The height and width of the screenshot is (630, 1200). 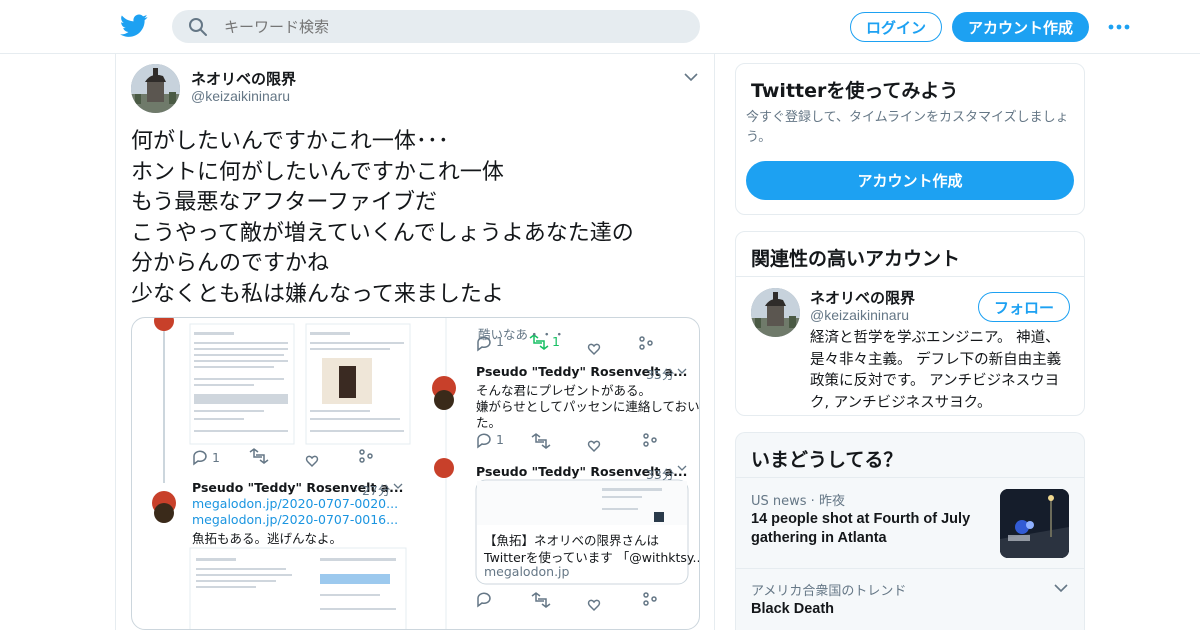 What do you see at coordinates (243, 78) in the screenshot?
I see `tweet-author-name: ネオリベの限界` at bounding box center [243, 78].